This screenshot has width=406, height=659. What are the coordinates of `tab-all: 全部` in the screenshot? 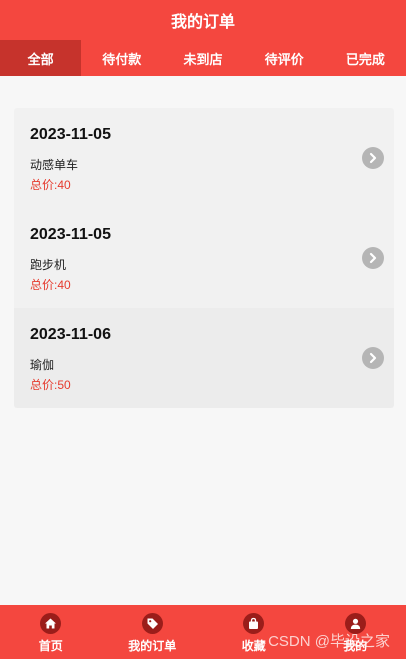 It's located at (41, 58).